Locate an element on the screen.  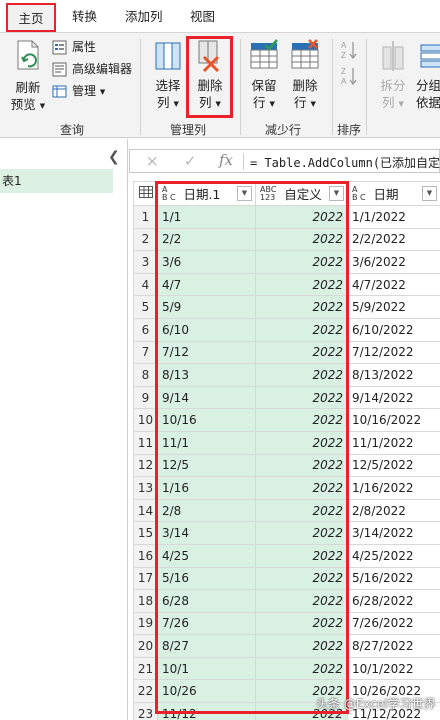
tab-home: 主页 is located at coordinates (31, 17).